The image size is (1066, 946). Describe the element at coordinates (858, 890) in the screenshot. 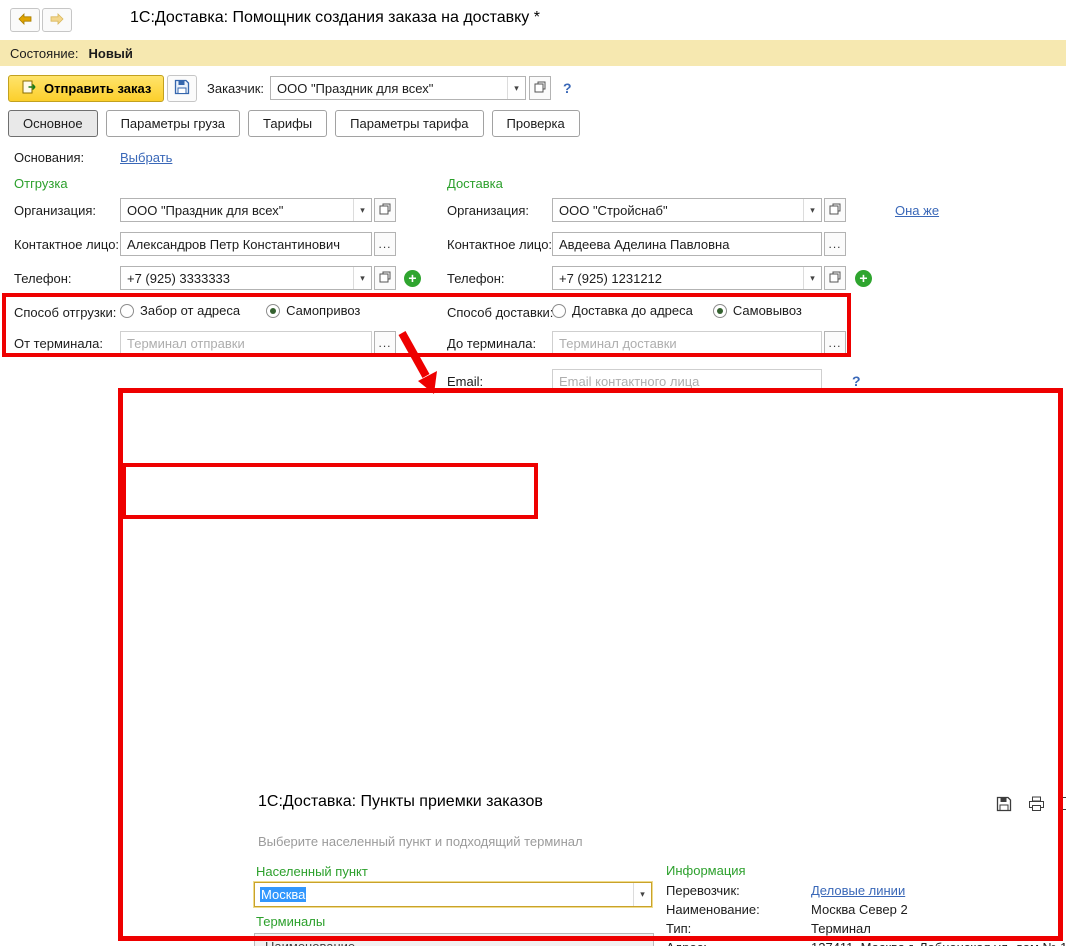

I see `carrier-link: Деловые линии` at that location.